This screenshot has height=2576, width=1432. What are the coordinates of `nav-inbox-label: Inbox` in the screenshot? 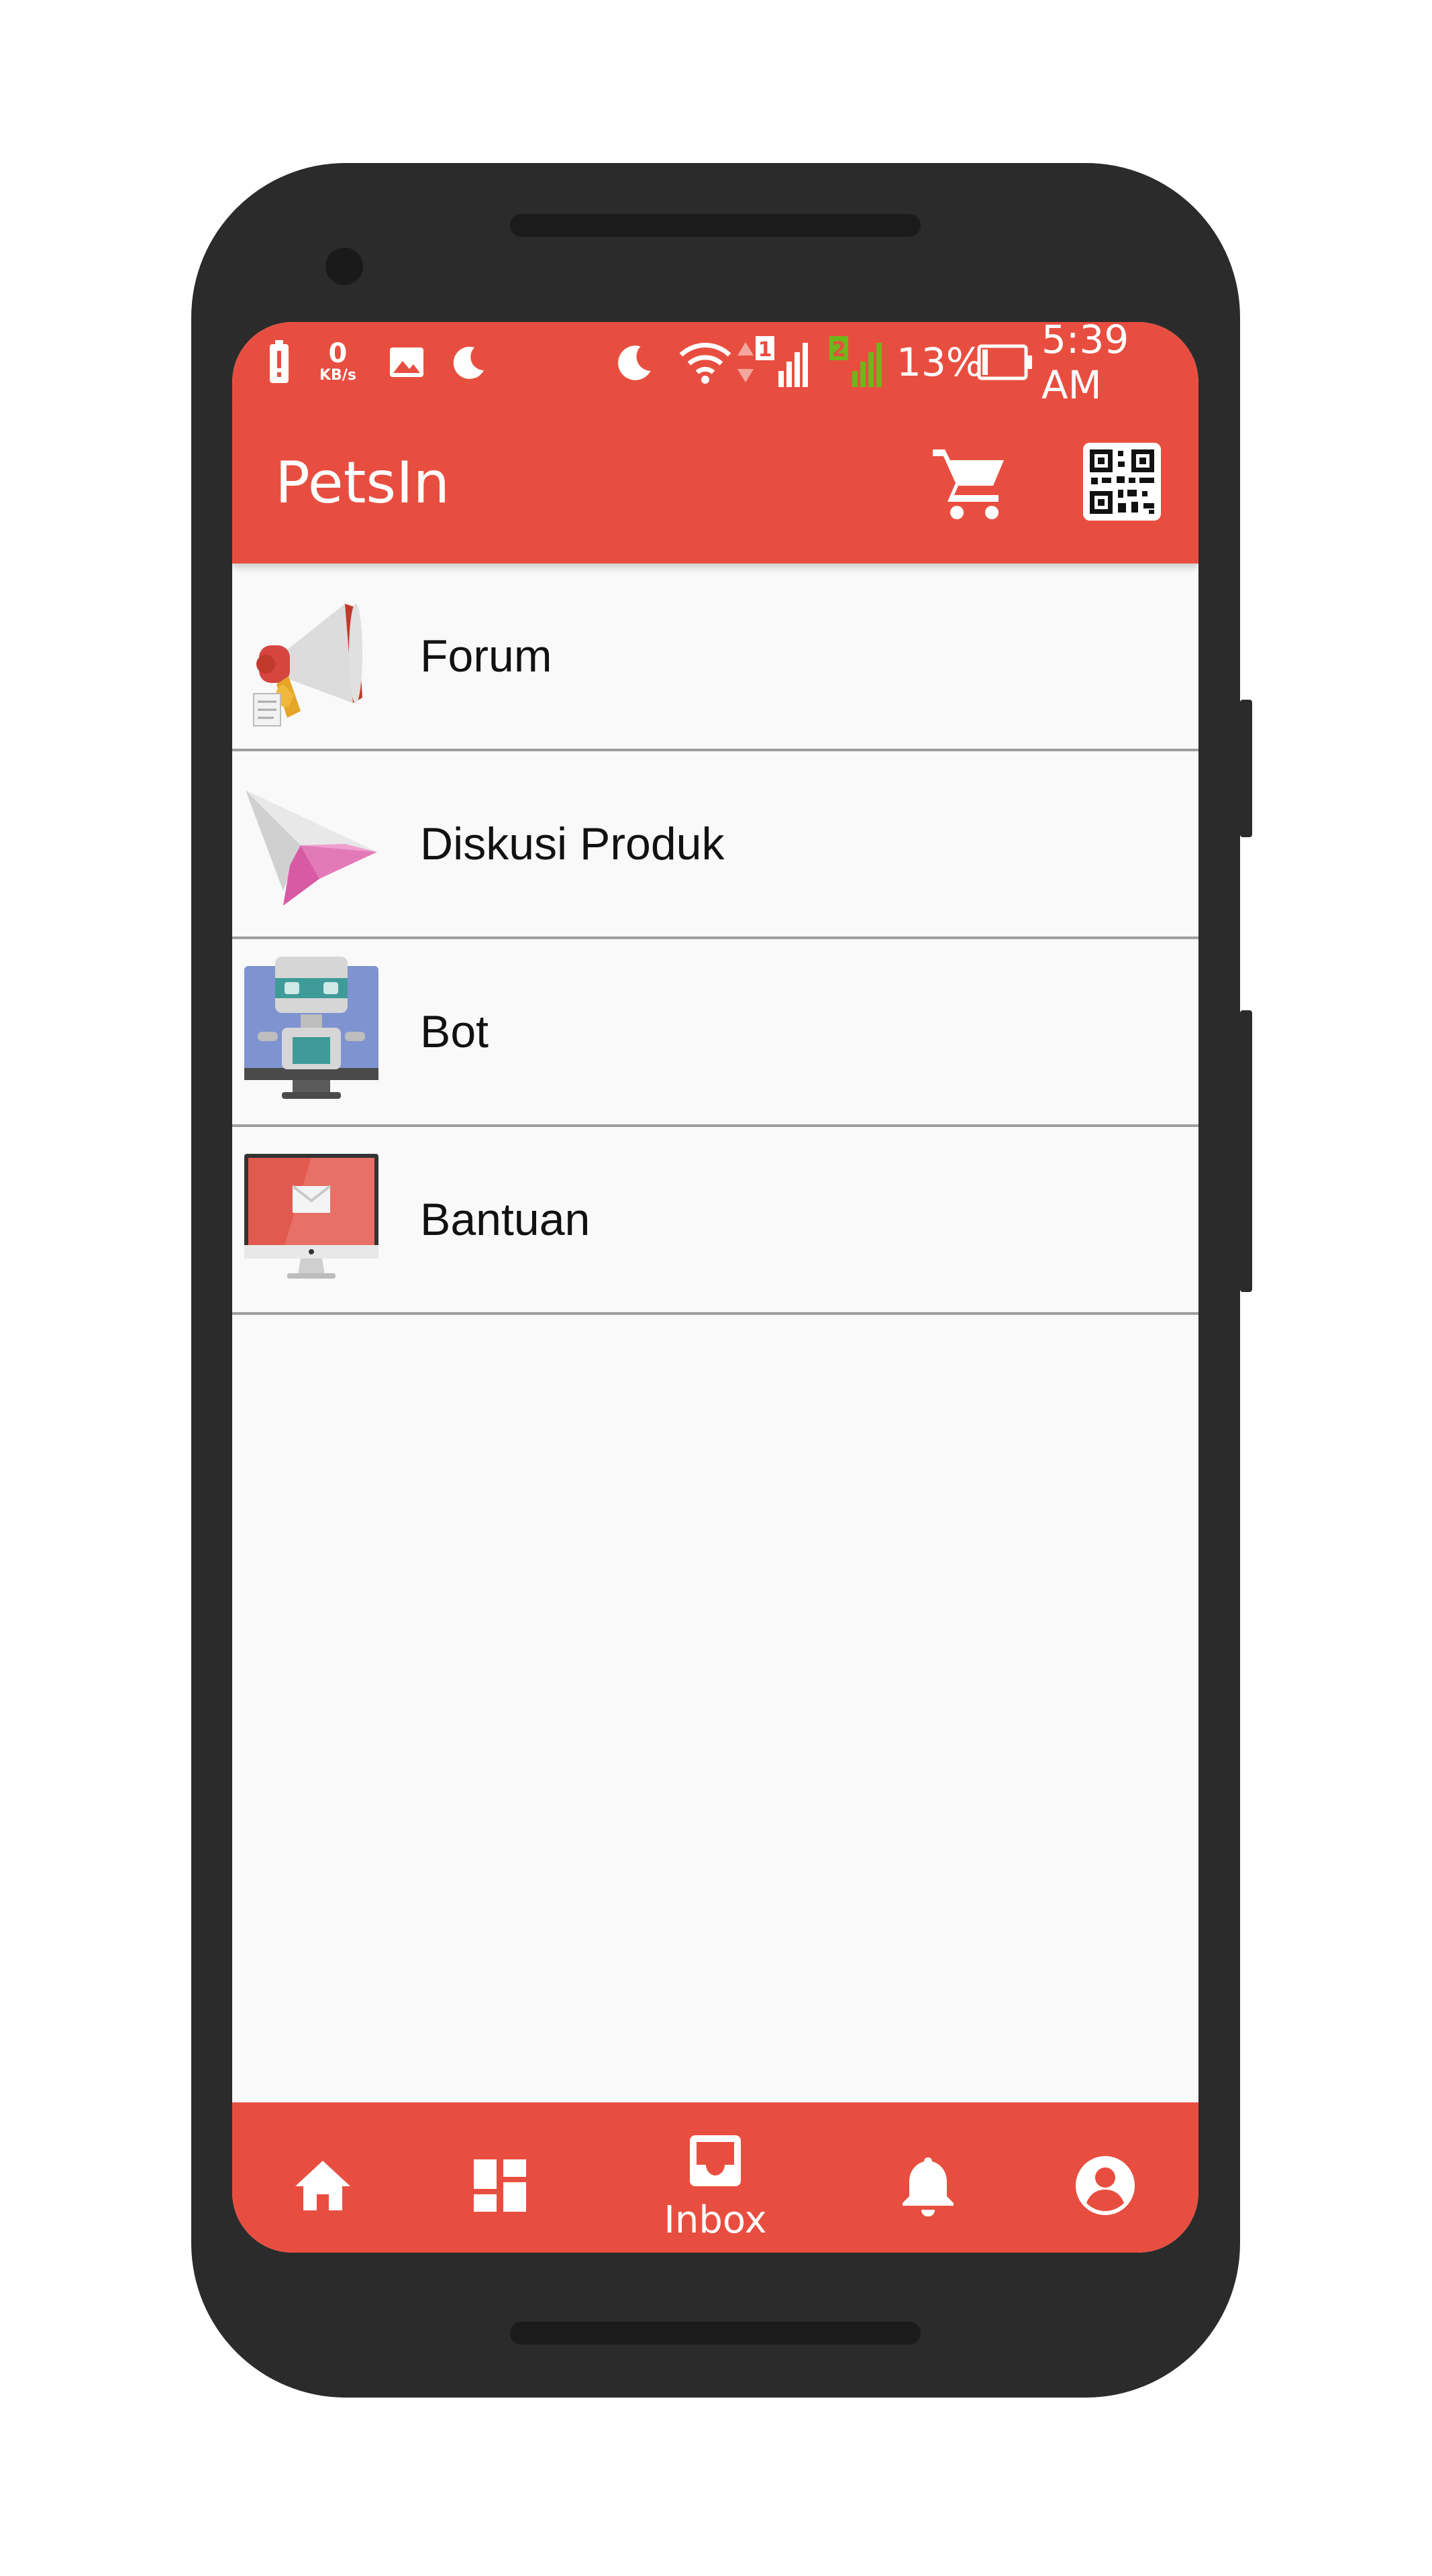 It's located at (715, 2220).